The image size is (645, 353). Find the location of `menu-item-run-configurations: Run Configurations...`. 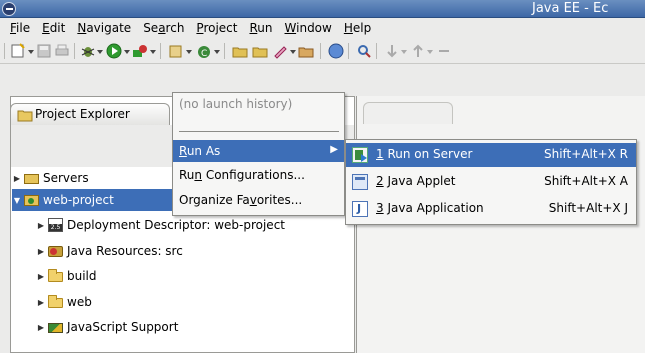

menu-item-run-configurations: Run Configurations... is located at coordinates (258, 175).